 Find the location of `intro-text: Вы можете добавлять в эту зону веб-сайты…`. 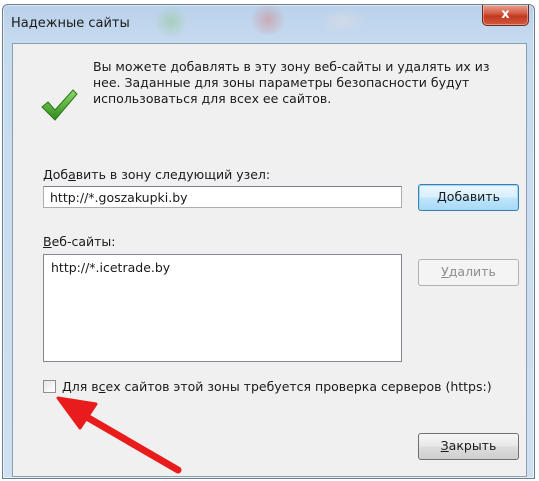

intro-text: Вы можете добавлять в эту зону веб-сайты… is located at coordinates (291, 82).